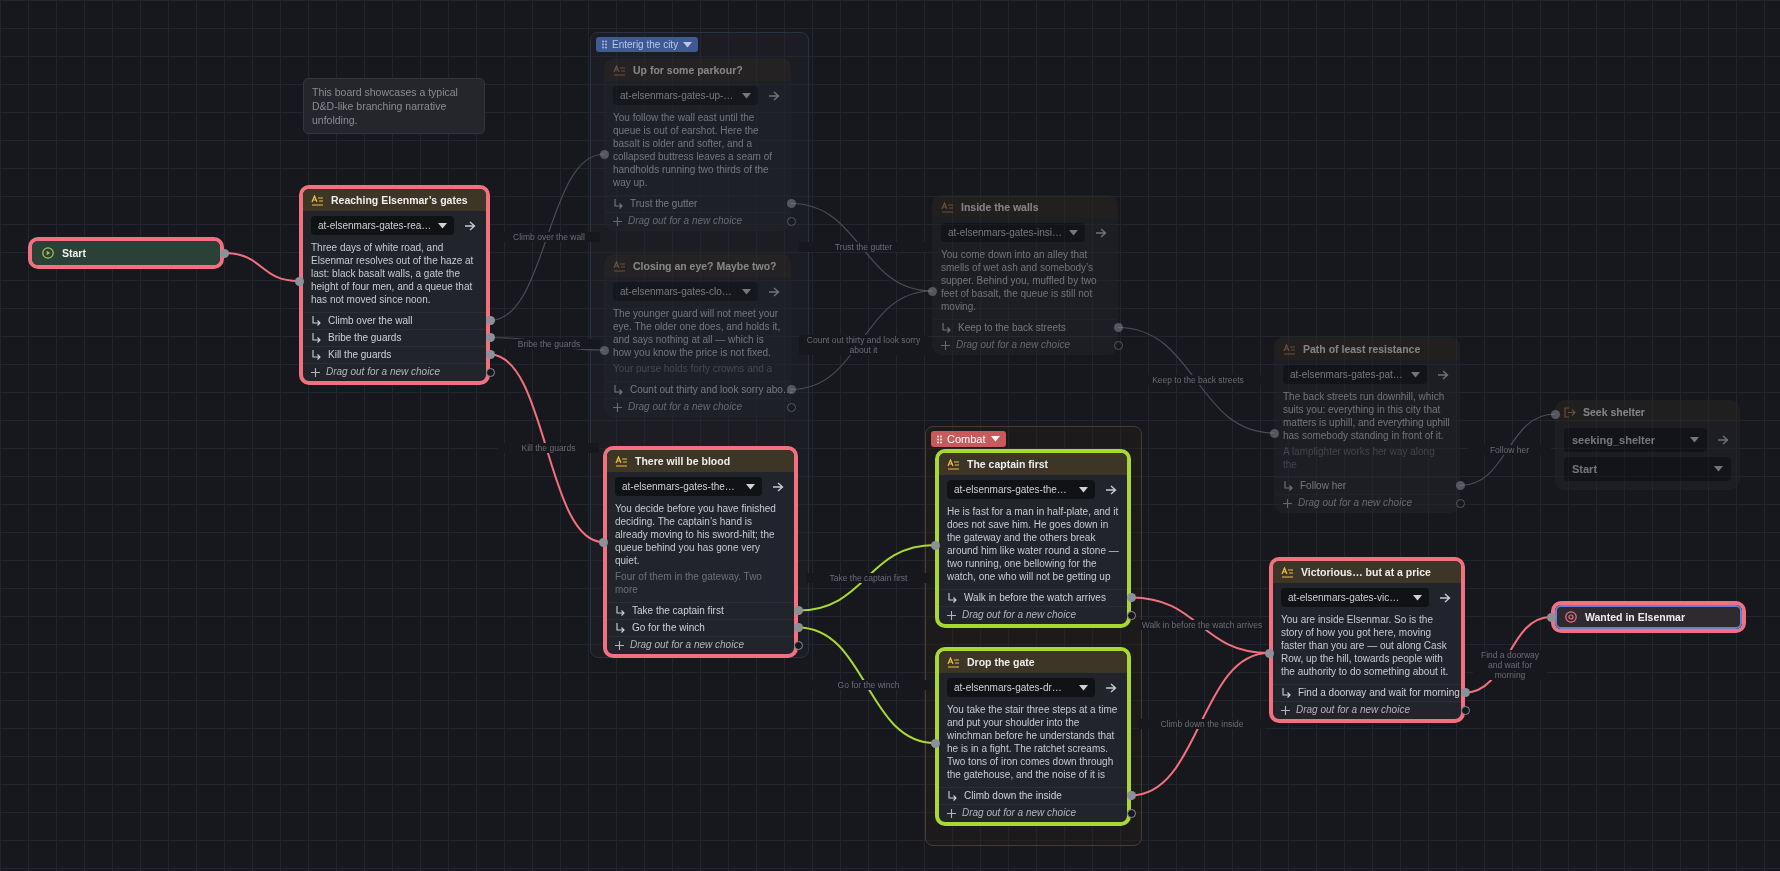  Describe the element at coordinates (394, 354) in the screenshot. I see `choice-item: Kill the guards` at that location.